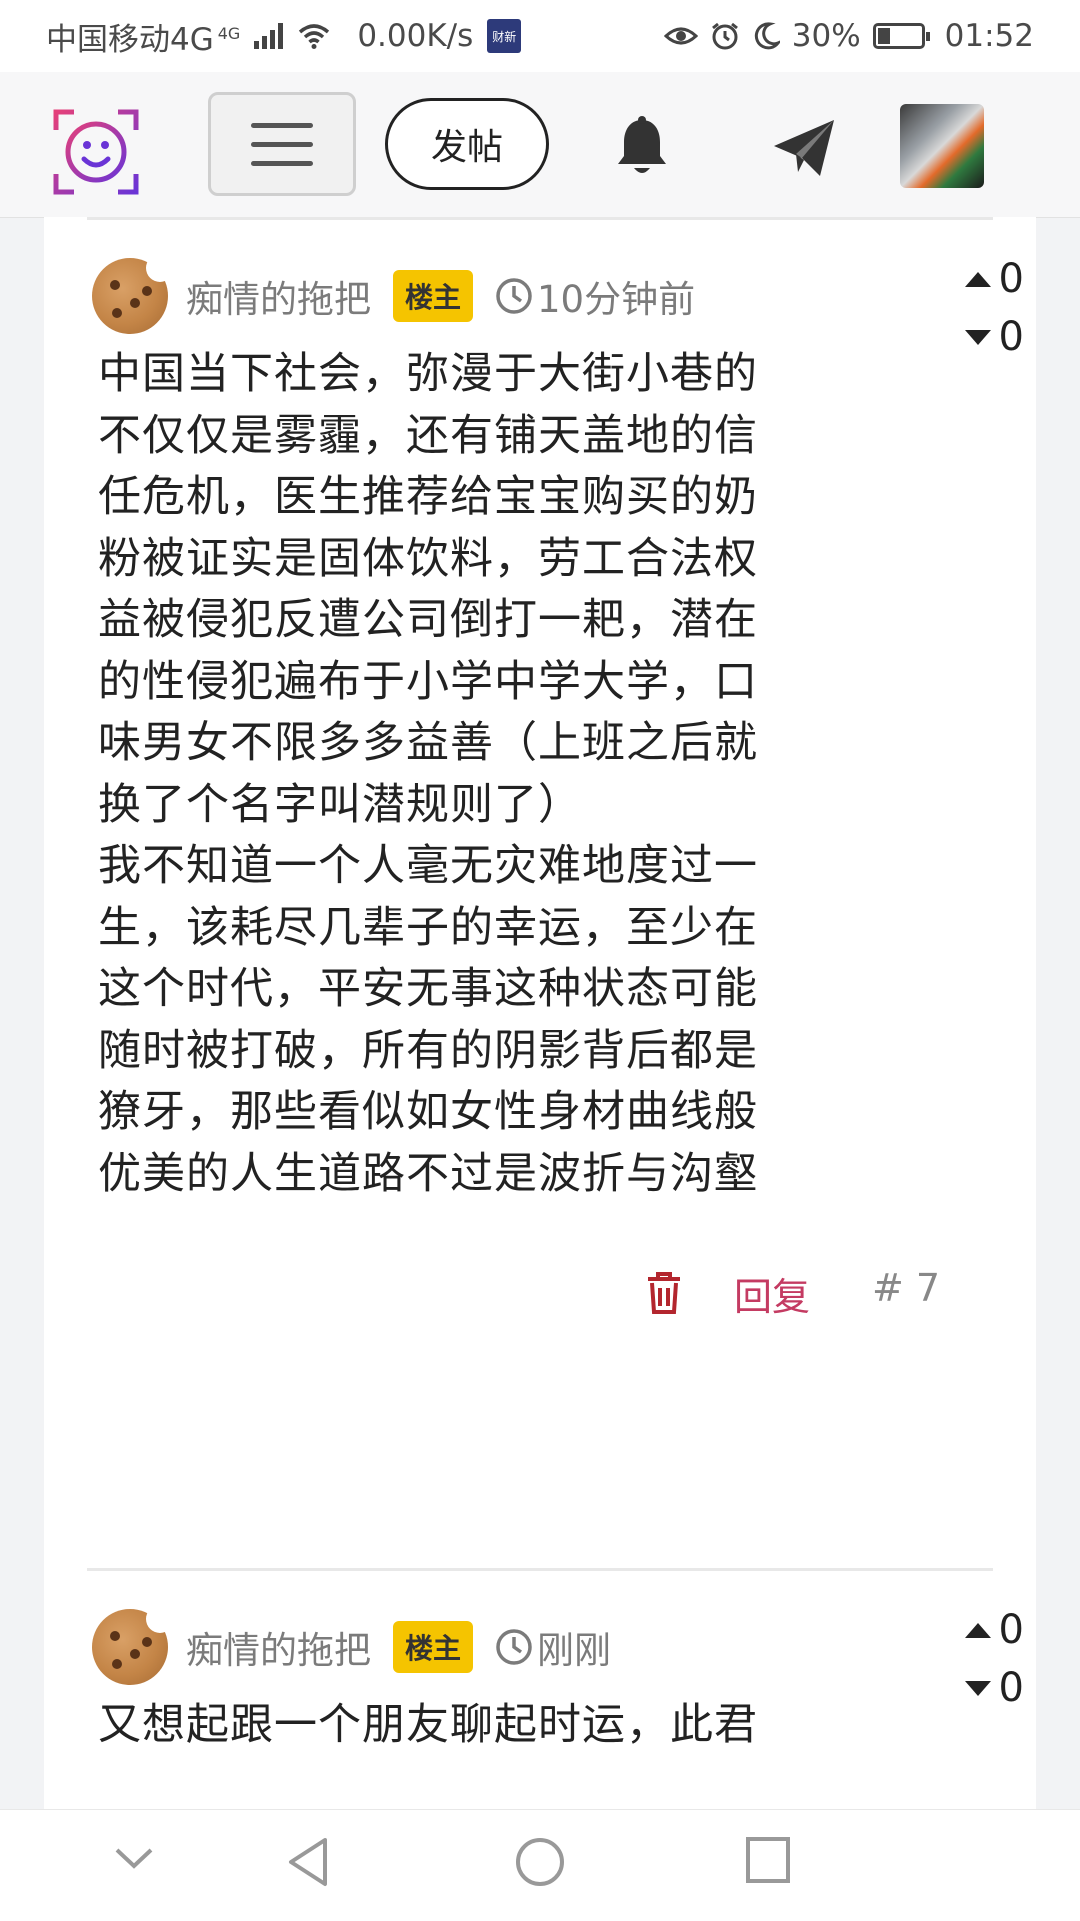 The height and width of the screenshot is (1921, 1080). Describe the element at coordinates (467, 144) in the screenshot. I see `new-post-button: 发帖` at that location.